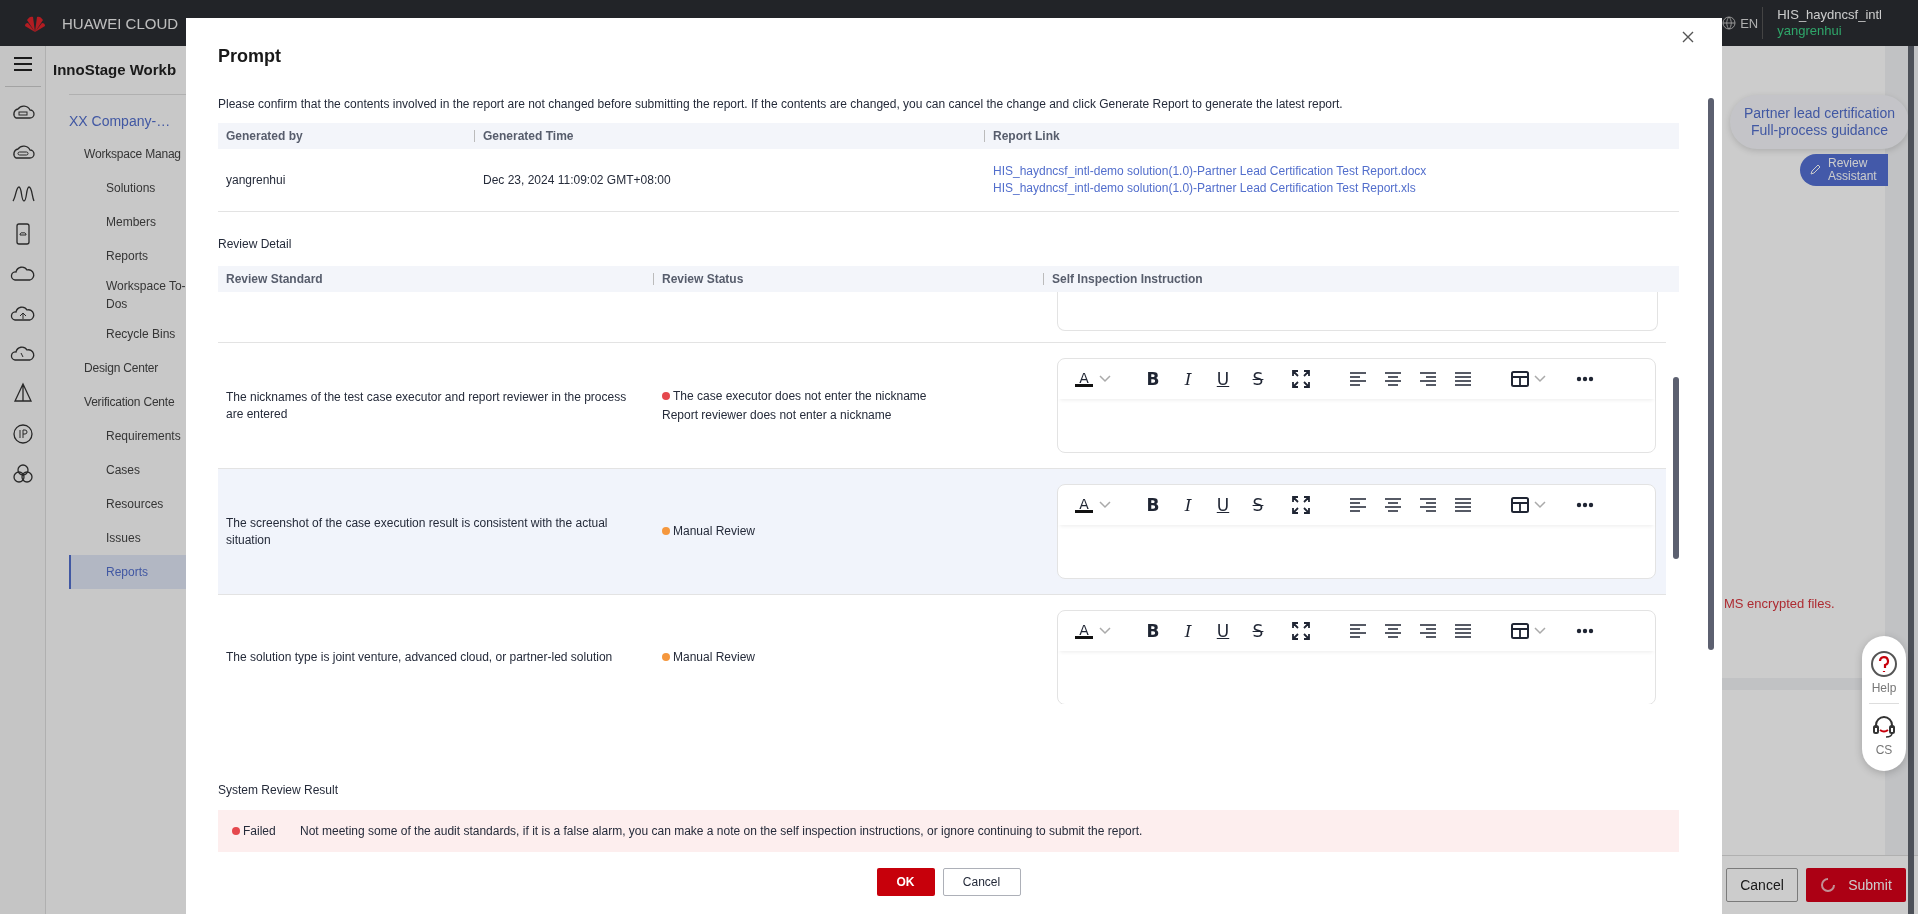 The image size is (1918, 914). What do you see at coordinates (116, 368) in the screenshot?
I see `nav-item: Design Center` at bounding box center [116, 368].